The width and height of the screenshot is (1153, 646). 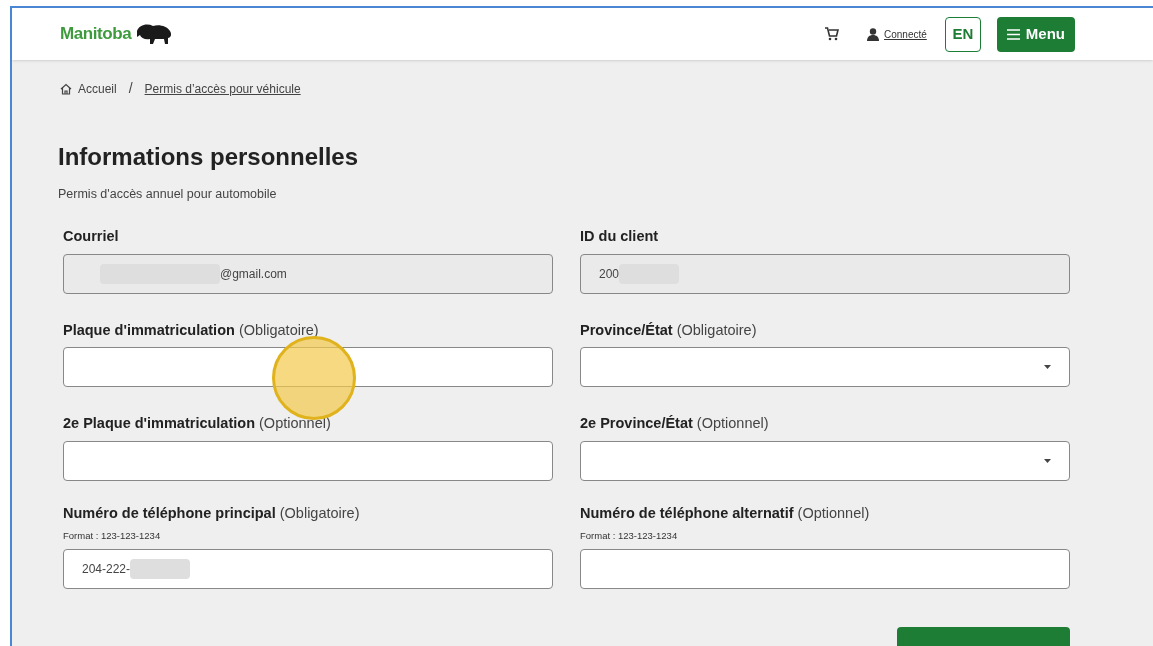 I want to click on field-label: 2e Plaque d'immatriculation (Optionnel), so click(x=197, y=424).